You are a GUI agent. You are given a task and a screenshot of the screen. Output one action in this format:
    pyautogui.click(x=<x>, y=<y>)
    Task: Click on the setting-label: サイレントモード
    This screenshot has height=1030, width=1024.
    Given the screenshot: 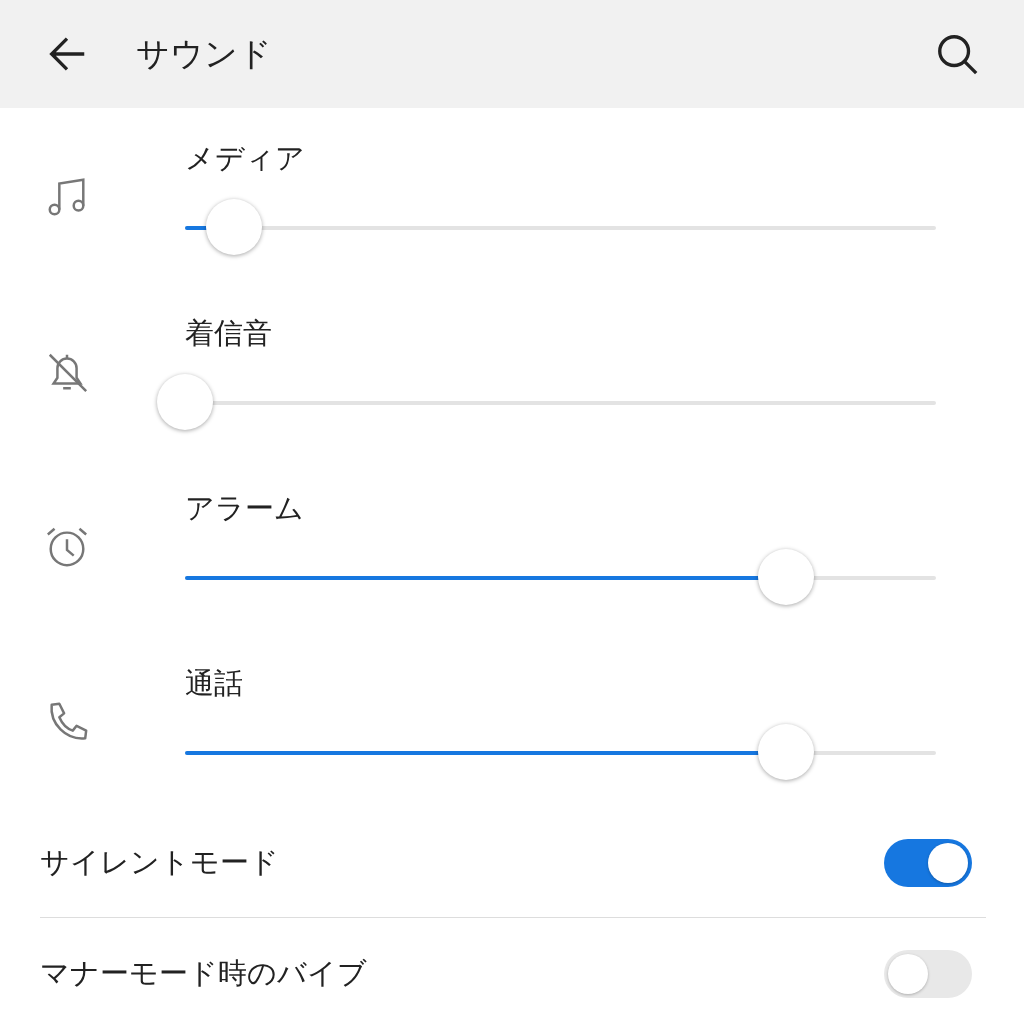 What is the action you would take?
    pyautogui.click(x=160, y=862)
    